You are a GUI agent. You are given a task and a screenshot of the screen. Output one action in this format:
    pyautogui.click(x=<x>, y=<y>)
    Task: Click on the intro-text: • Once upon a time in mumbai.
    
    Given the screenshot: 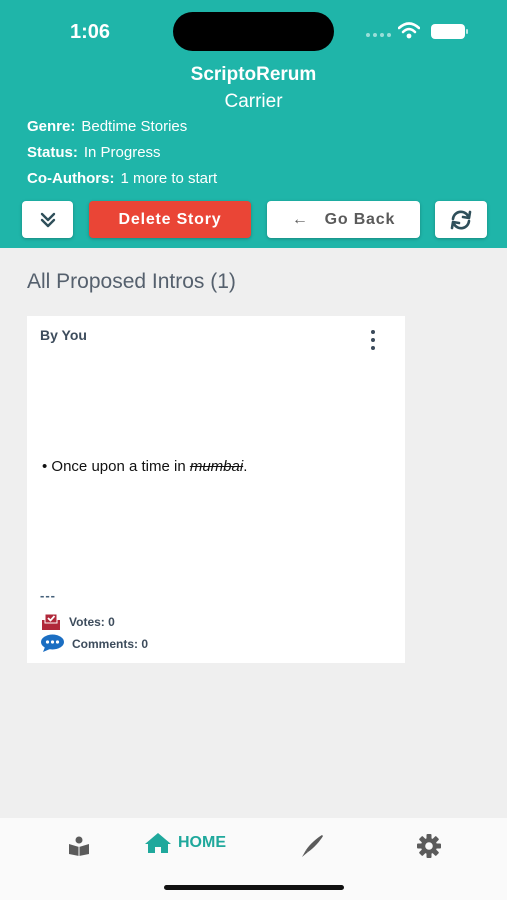 What is the action you would take?
    pyautogui.click(x=145, y=466)
    